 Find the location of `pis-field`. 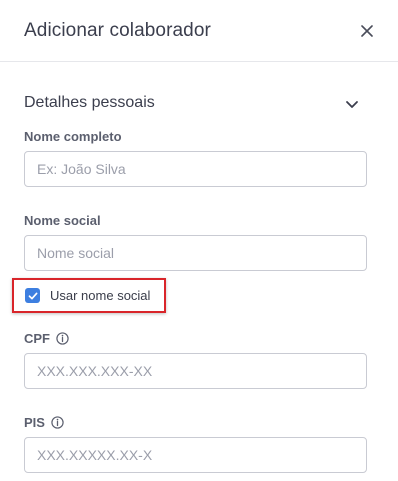

pis-field is located at coordinates (195, 455).